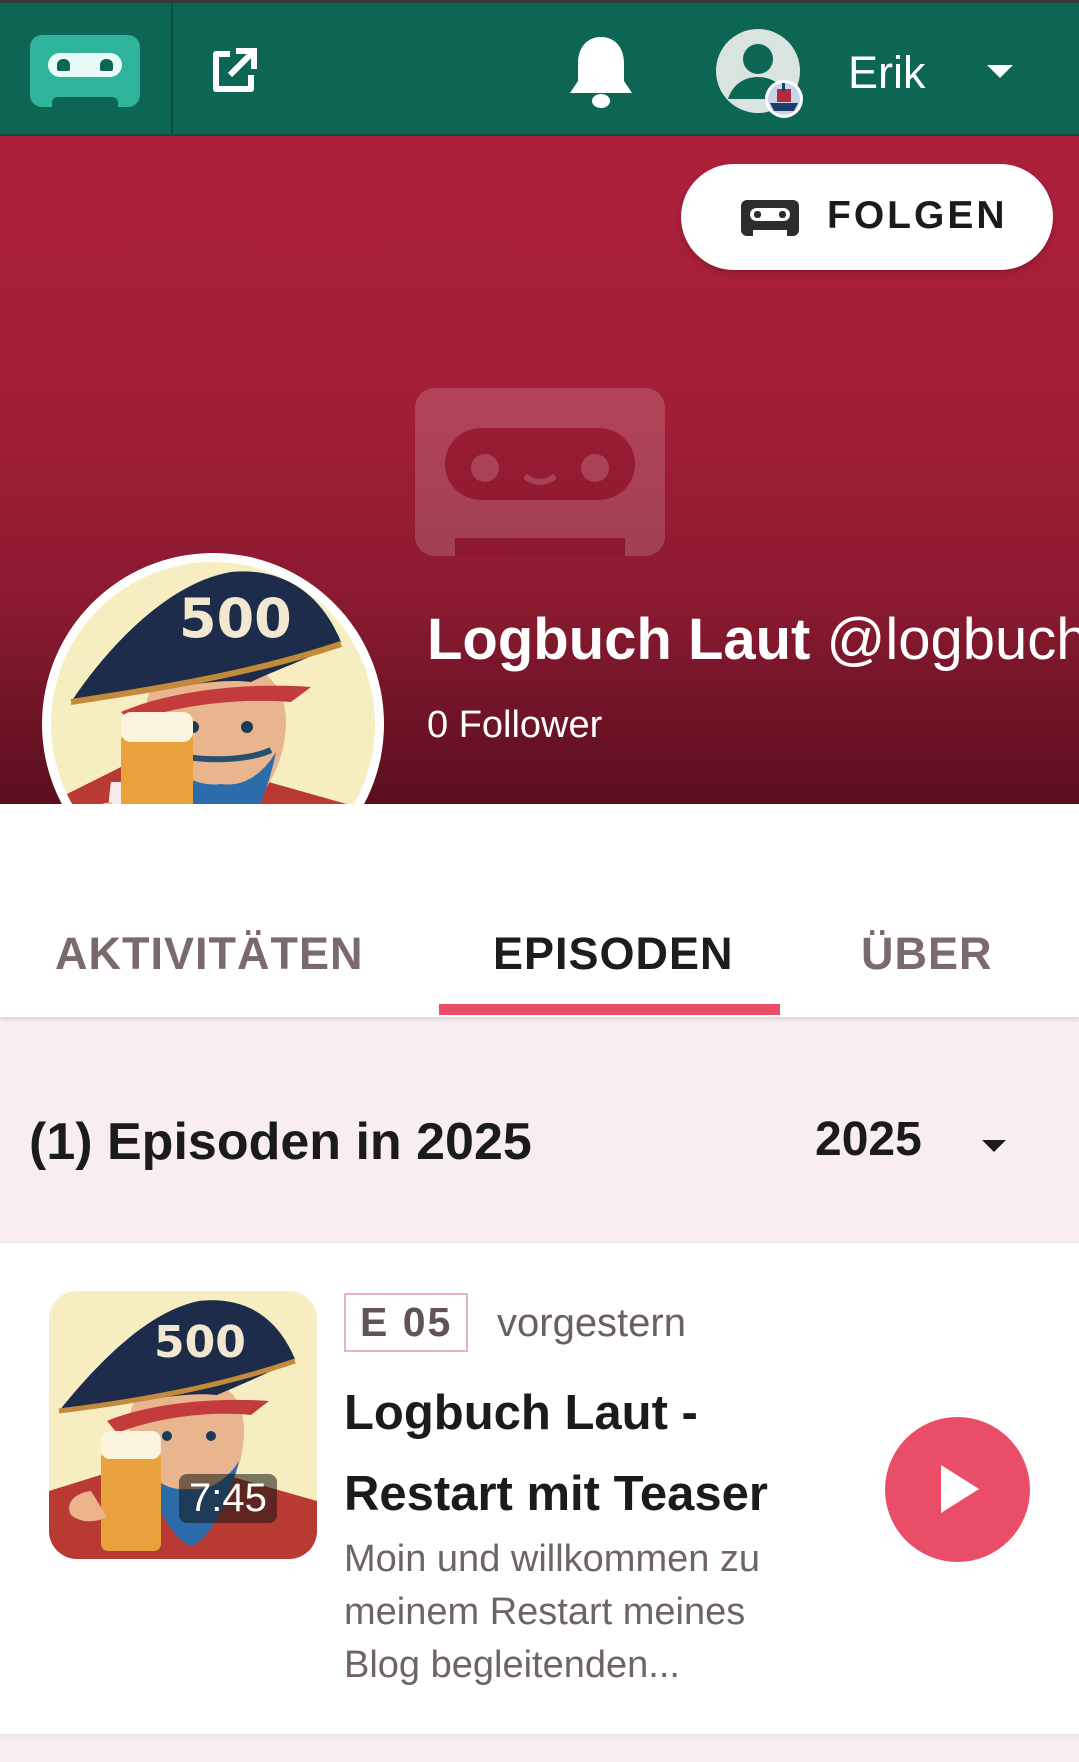 The image size is (1079, 1762). What do you see at coordinates (280, 1142) in the screenshot?
I see `episodes-heading: (1) Episoden in 2025` at bounding box center [280, 1142].